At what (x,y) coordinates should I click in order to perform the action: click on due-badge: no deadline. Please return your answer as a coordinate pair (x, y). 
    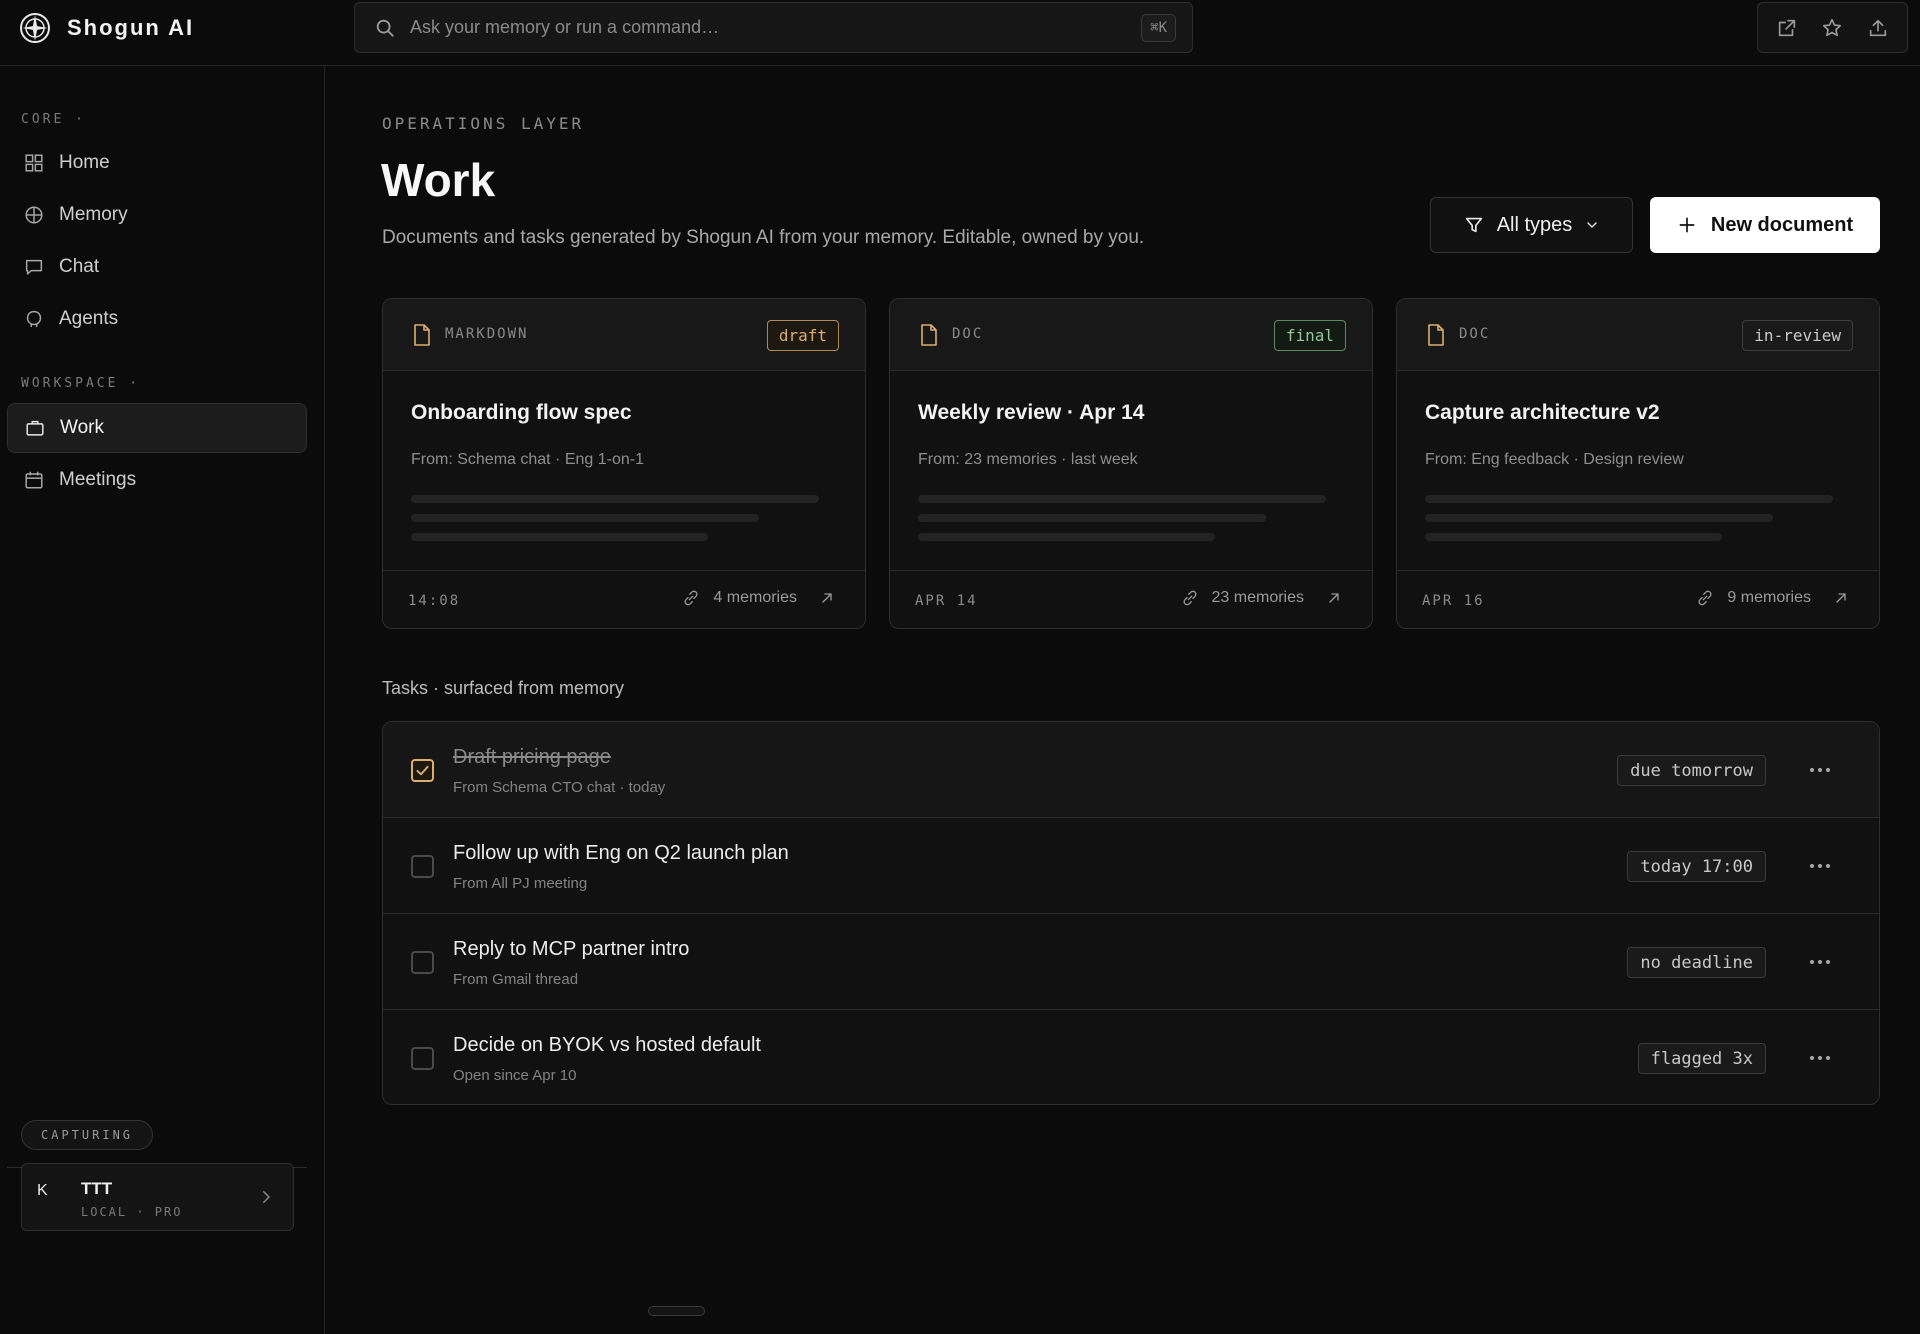
    Looking at the image, I should click on (1696, 962).